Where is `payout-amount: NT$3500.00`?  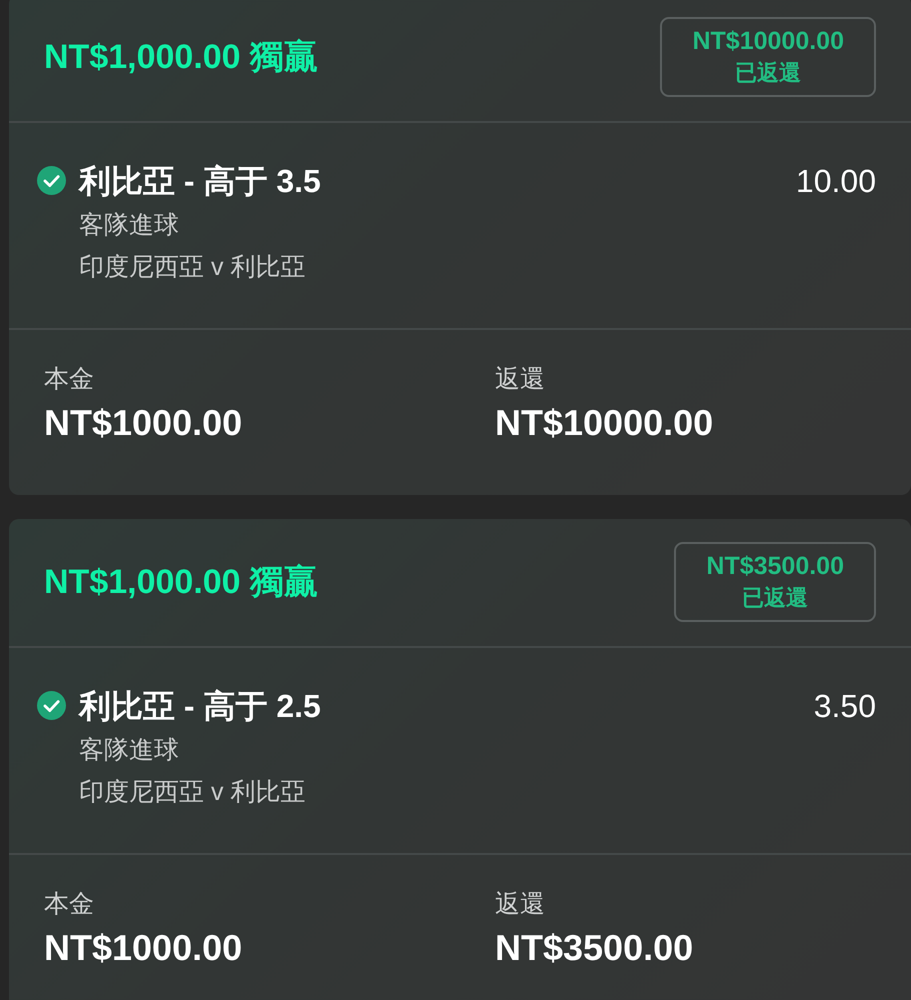
payout-amount: NT$3500.00 is located at coordinates (775, 566).